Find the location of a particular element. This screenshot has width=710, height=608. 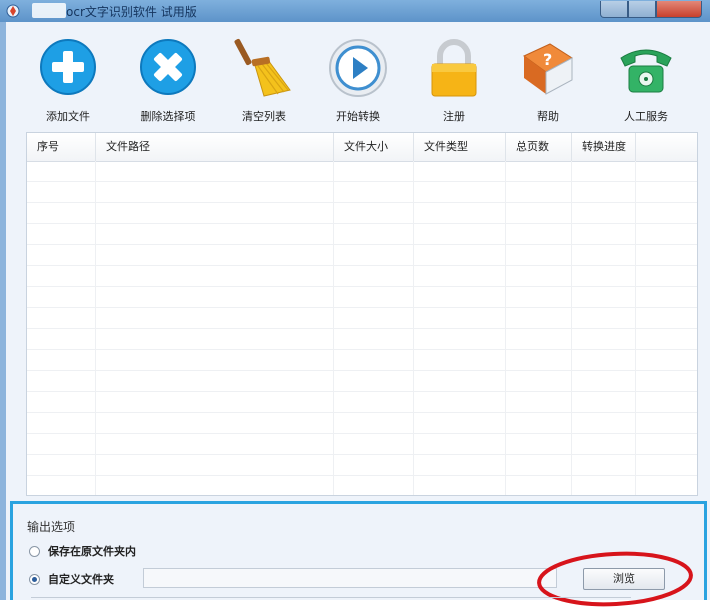

output-folder-path-input is located at coordinates (350, 578).